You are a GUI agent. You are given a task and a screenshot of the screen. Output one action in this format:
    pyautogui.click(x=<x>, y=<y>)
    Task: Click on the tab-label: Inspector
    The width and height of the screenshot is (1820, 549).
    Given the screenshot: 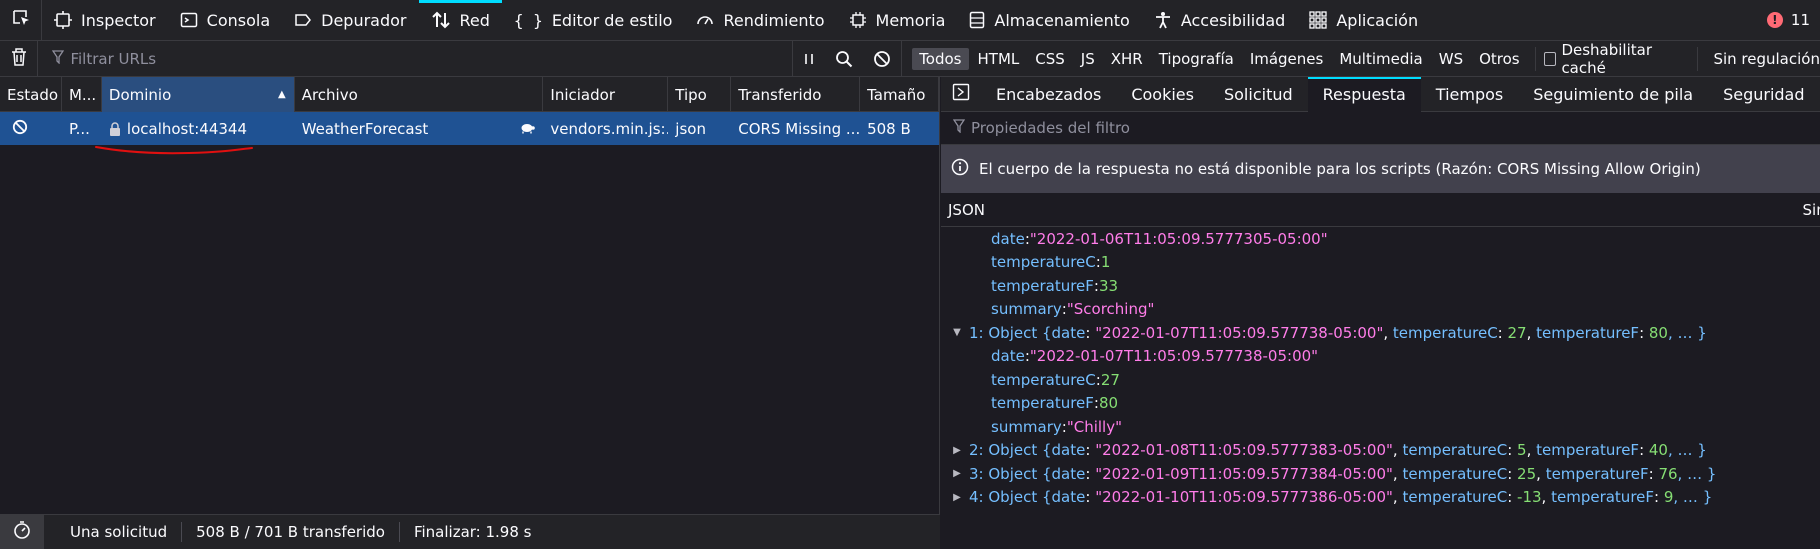 What is the action you would take?
    pyautogui.click(x=118, y=20)
    